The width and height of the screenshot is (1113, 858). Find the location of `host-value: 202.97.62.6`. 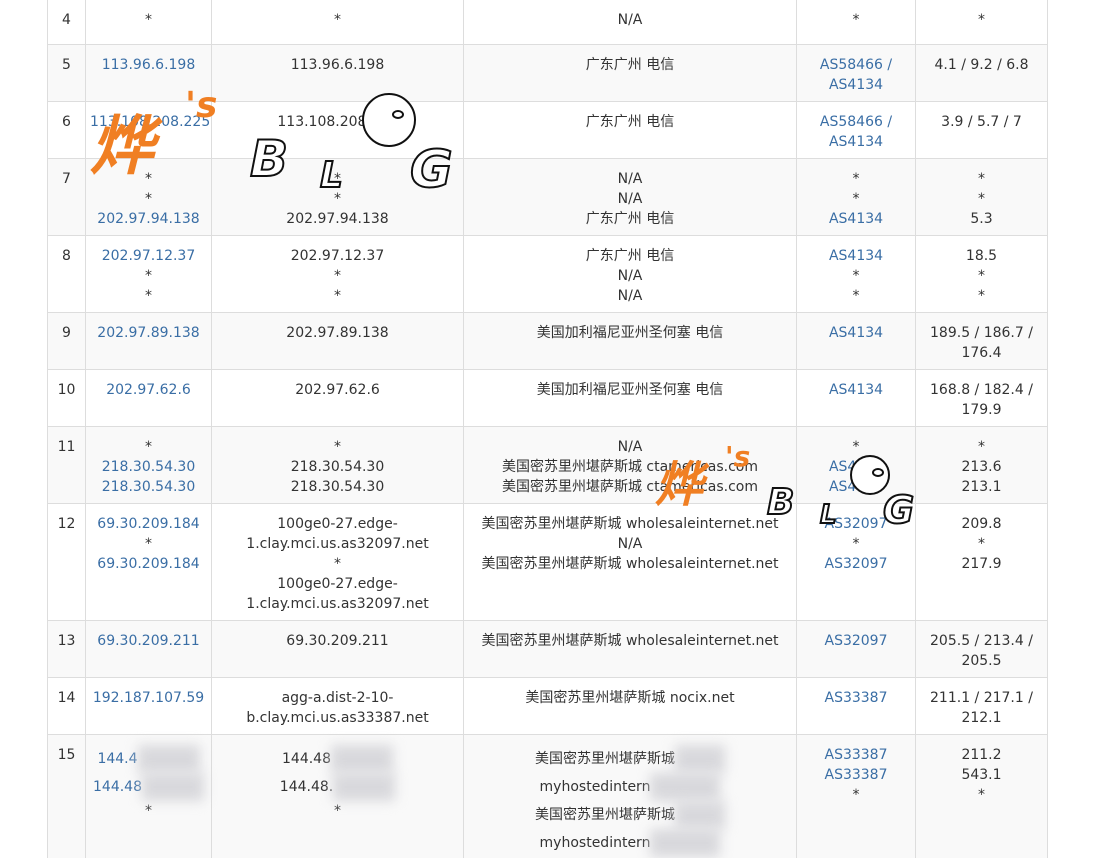

host-value: 202.97.62.6 is located at coordinates (337, 390).